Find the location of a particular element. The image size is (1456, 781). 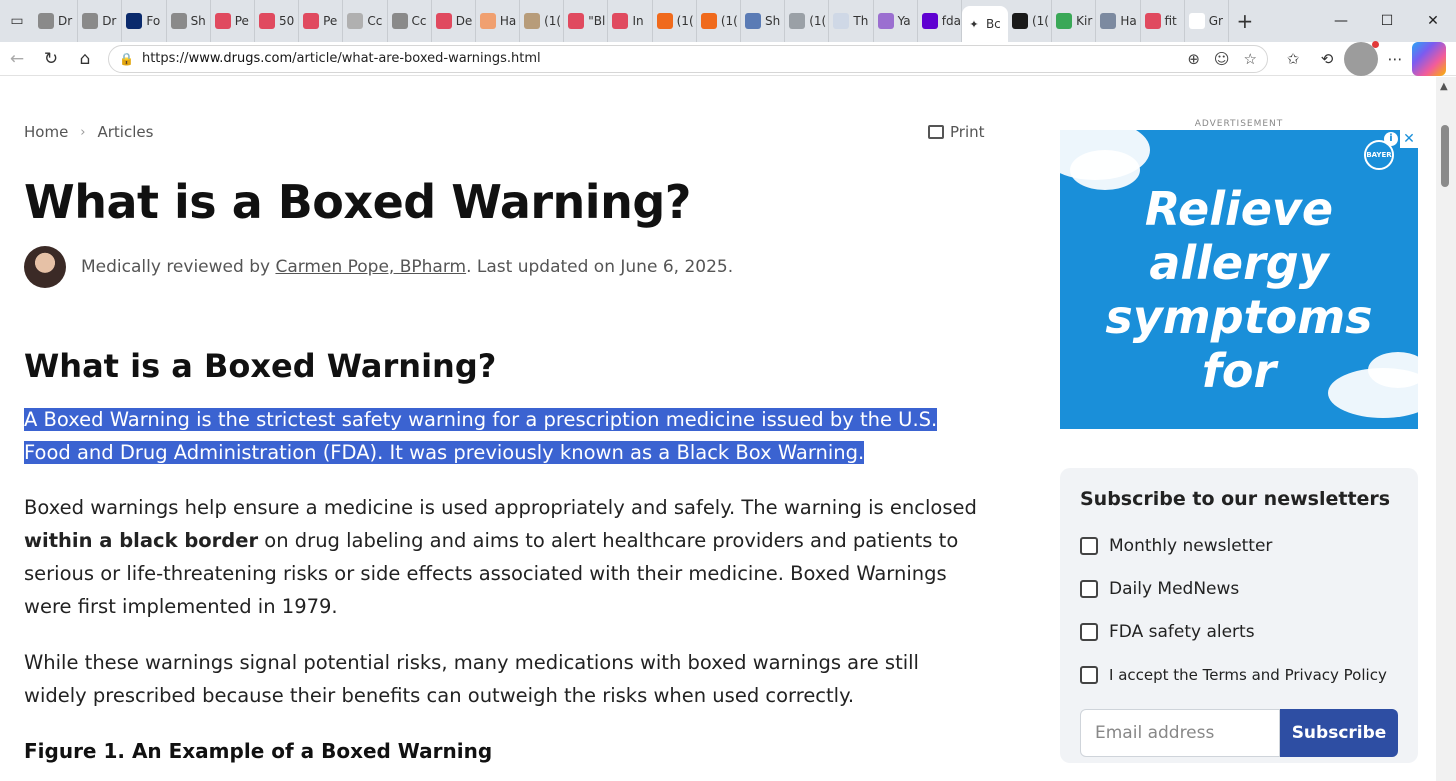

tab: Gr is located at coordinates (1207, 21).